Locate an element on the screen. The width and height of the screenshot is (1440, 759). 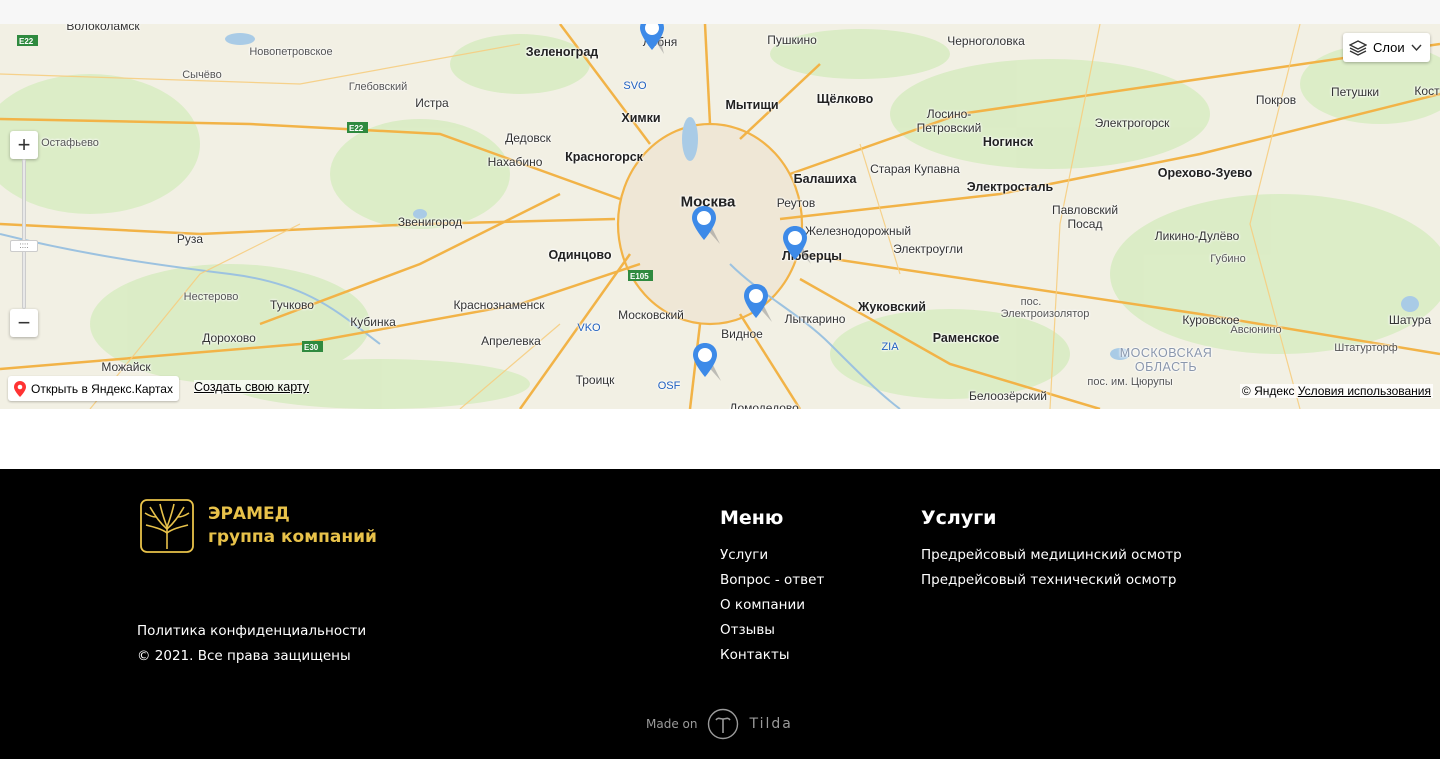
city-label: Дорохово is located at coordinates (229, 338).